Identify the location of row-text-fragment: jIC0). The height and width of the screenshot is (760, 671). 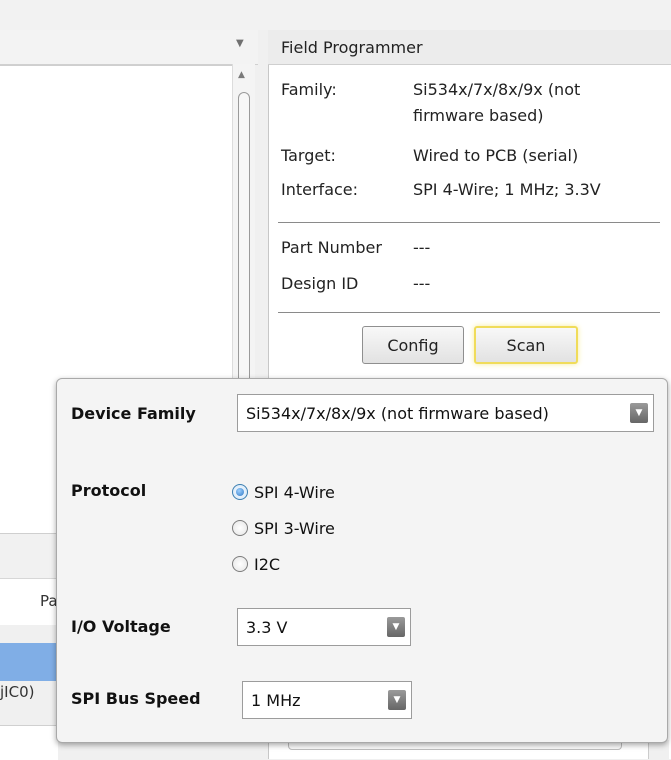
(17, 692).